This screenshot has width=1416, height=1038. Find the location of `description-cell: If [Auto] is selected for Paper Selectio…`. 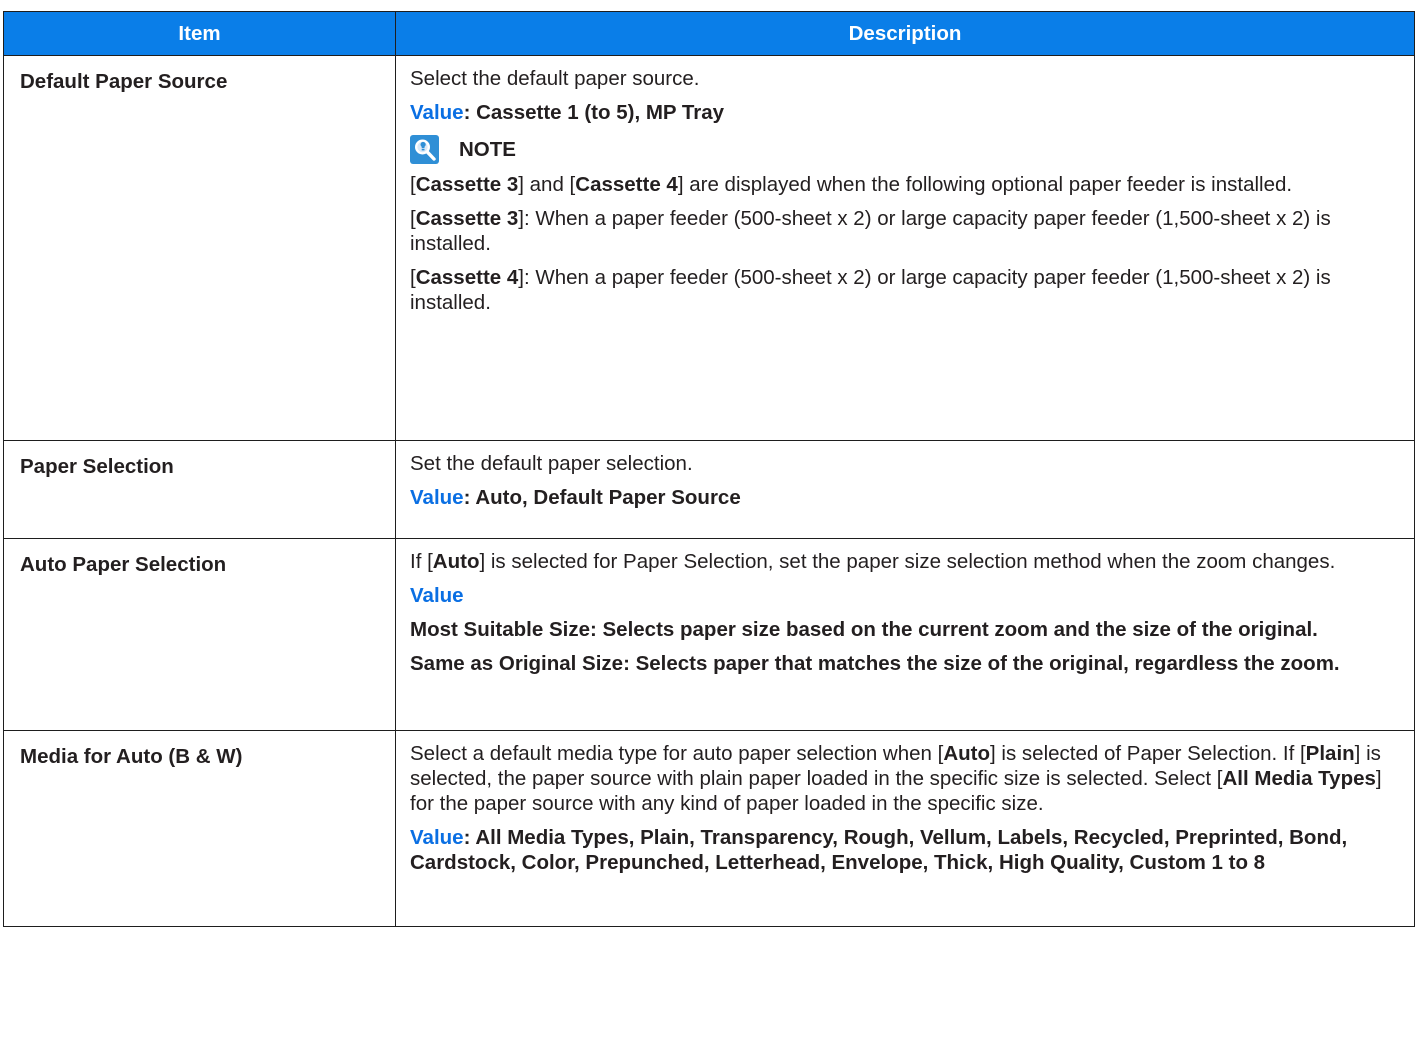

description-cell: If [Auto] is selected for Paper Selectio… is located at coordinates (905, 634).